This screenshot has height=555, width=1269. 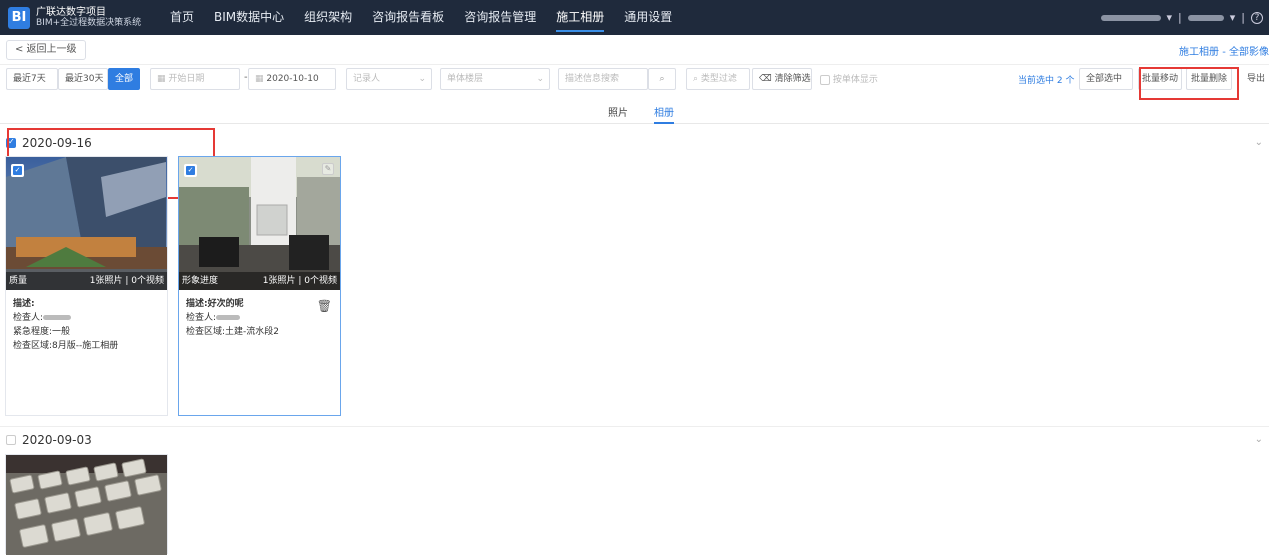 I want to click on group-date: 2020-09-16, so click(x=57, y=143).